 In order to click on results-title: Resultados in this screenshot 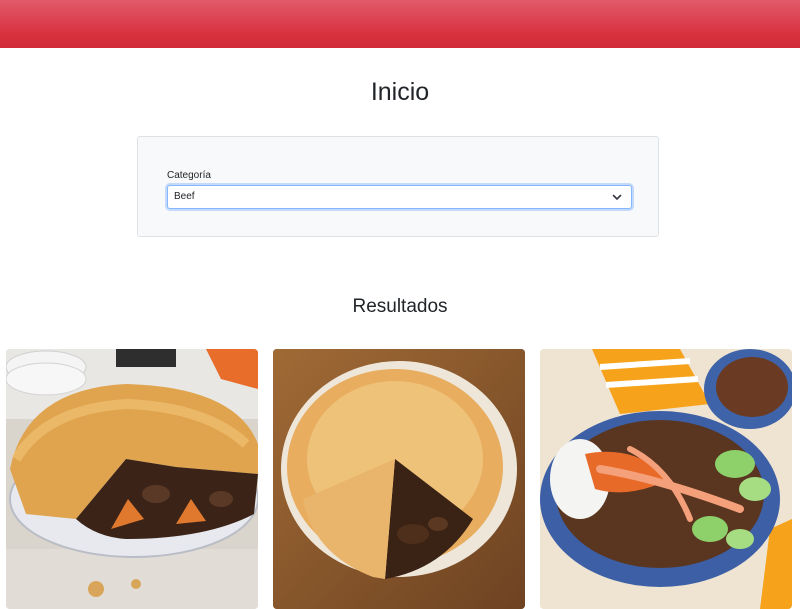, I will do `click(400, 306)`.